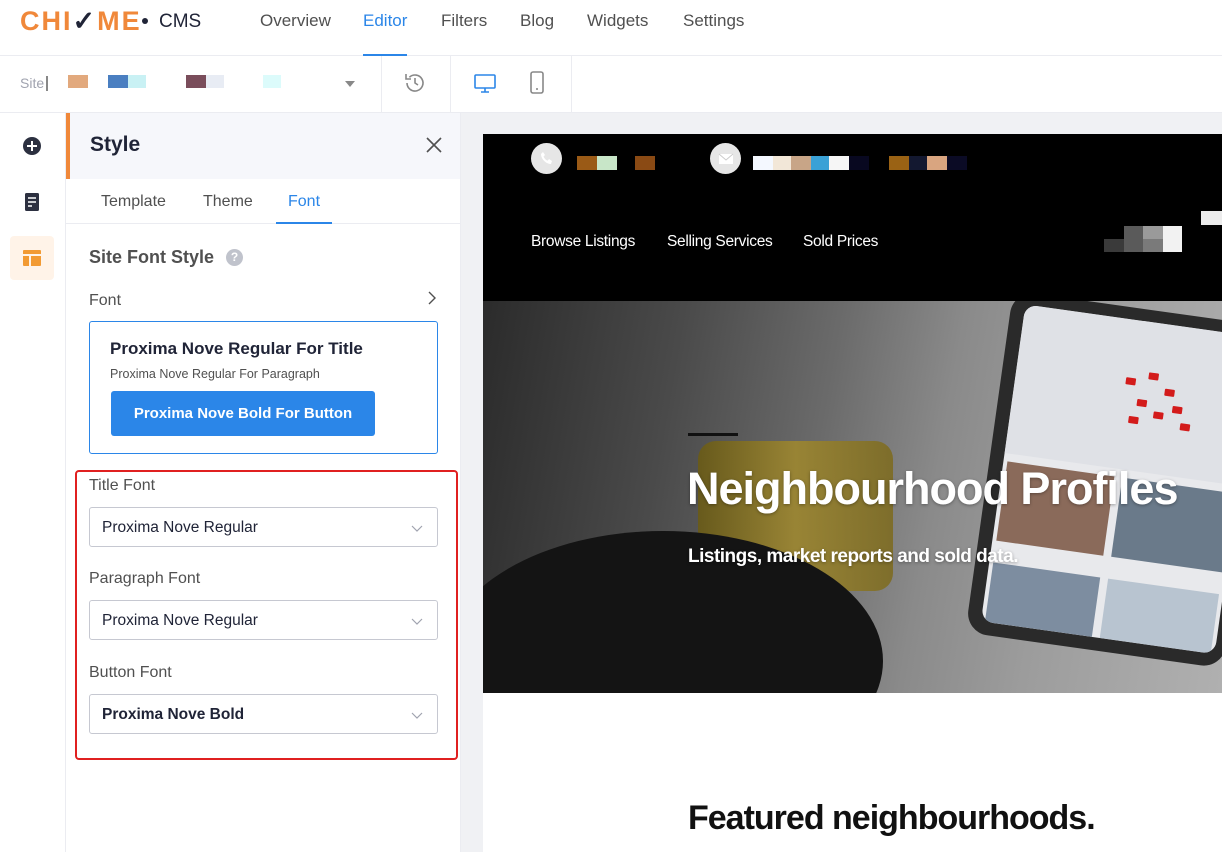 This screenshot has height=852, width=1222. Describe the element at coordinates (234, 257) in the screenshot. I see `help-icon: ?` at that location.